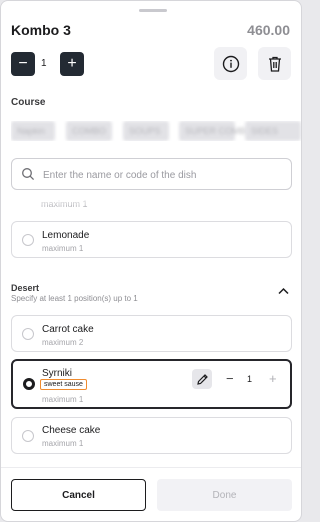  Describe the element at coordinates (63, 342) in the screenshot. I see `option-max: maximum 2` at that location.